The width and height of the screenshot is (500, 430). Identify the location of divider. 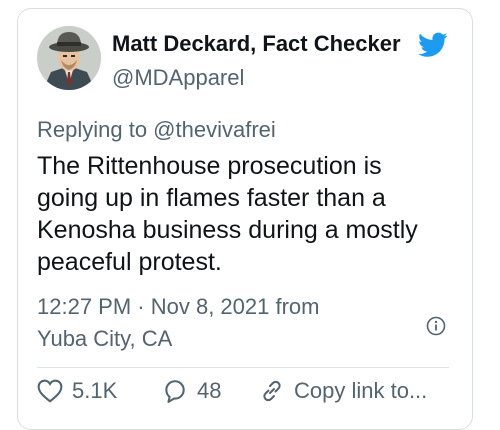
(243, 367).